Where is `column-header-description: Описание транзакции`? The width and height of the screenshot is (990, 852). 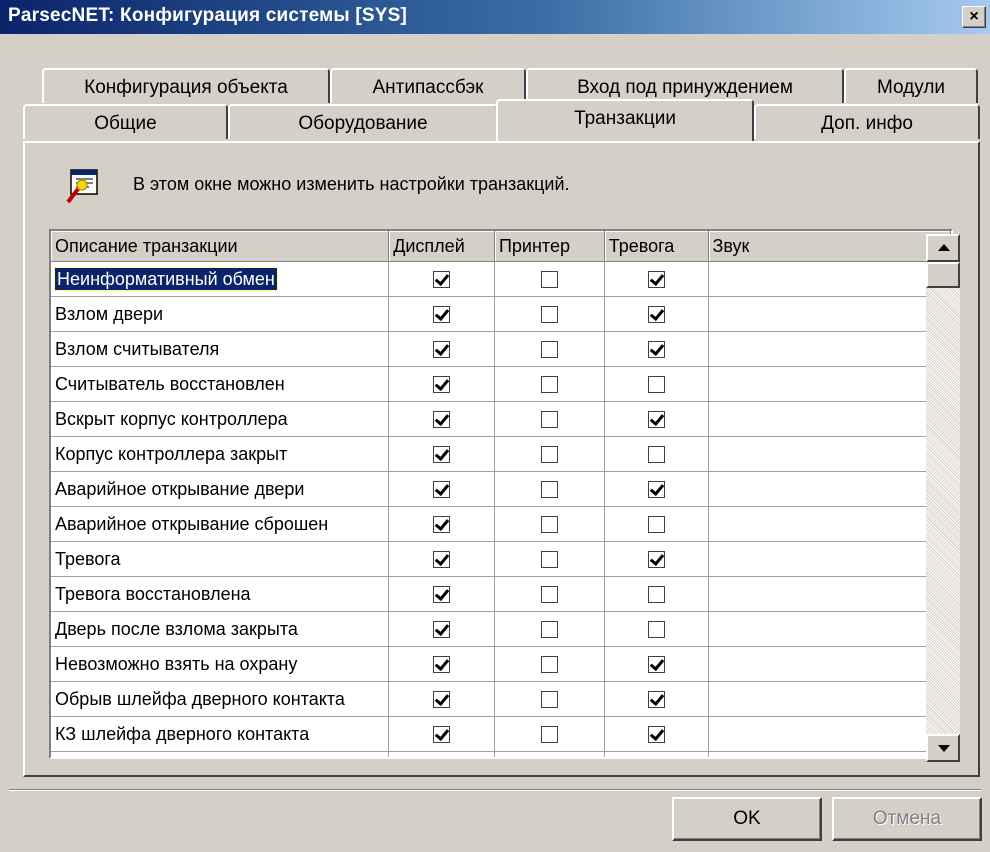 column-header-description: Описание транзакции is located at coordinates (220, 246).